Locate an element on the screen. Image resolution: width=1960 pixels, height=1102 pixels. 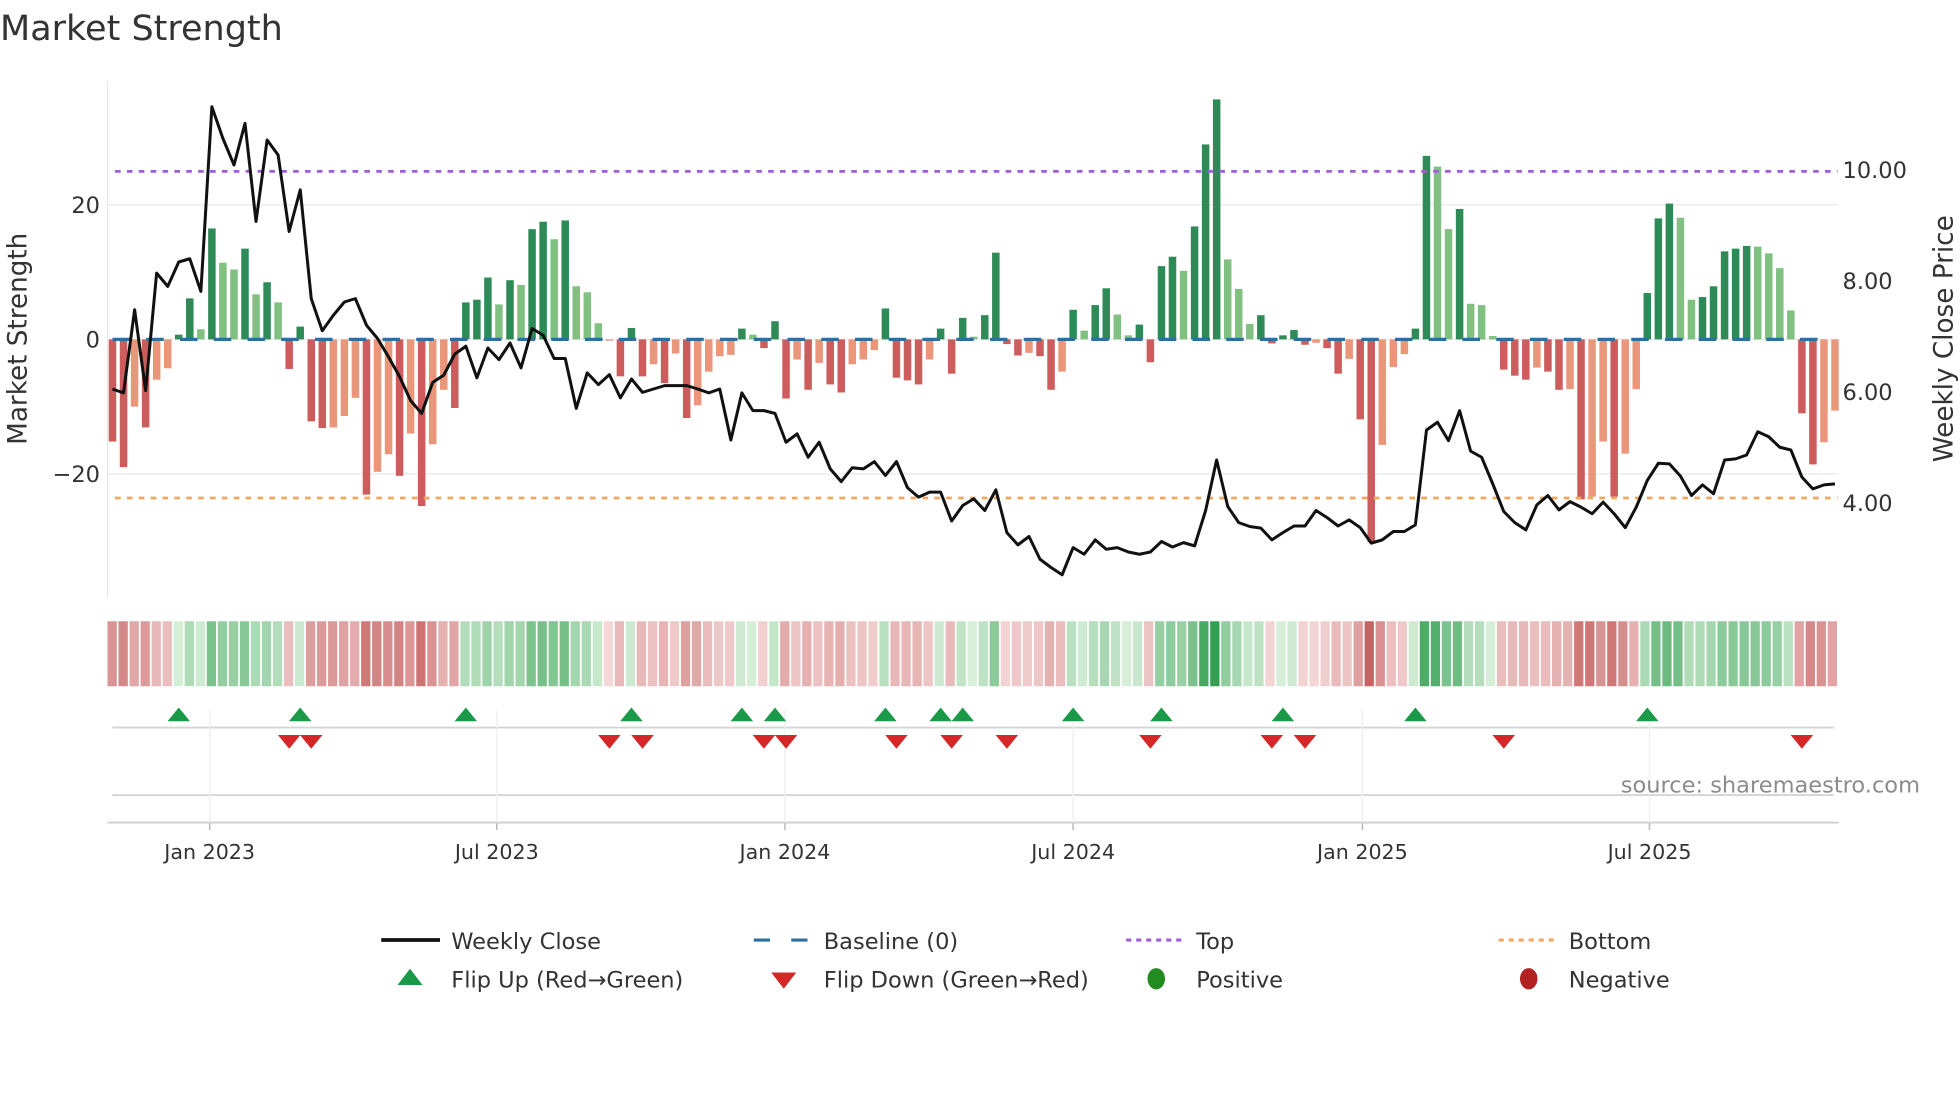
legend-item-weekly-close: Weekly Close is located at coordinates (491, 942).